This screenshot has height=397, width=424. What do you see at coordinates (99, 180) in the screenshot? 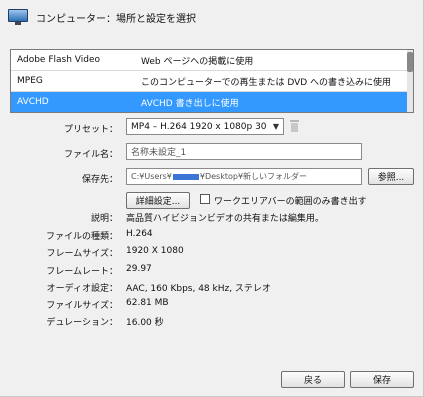
I see `saveto-label: 保存先：` at bounding box center [99, 180].